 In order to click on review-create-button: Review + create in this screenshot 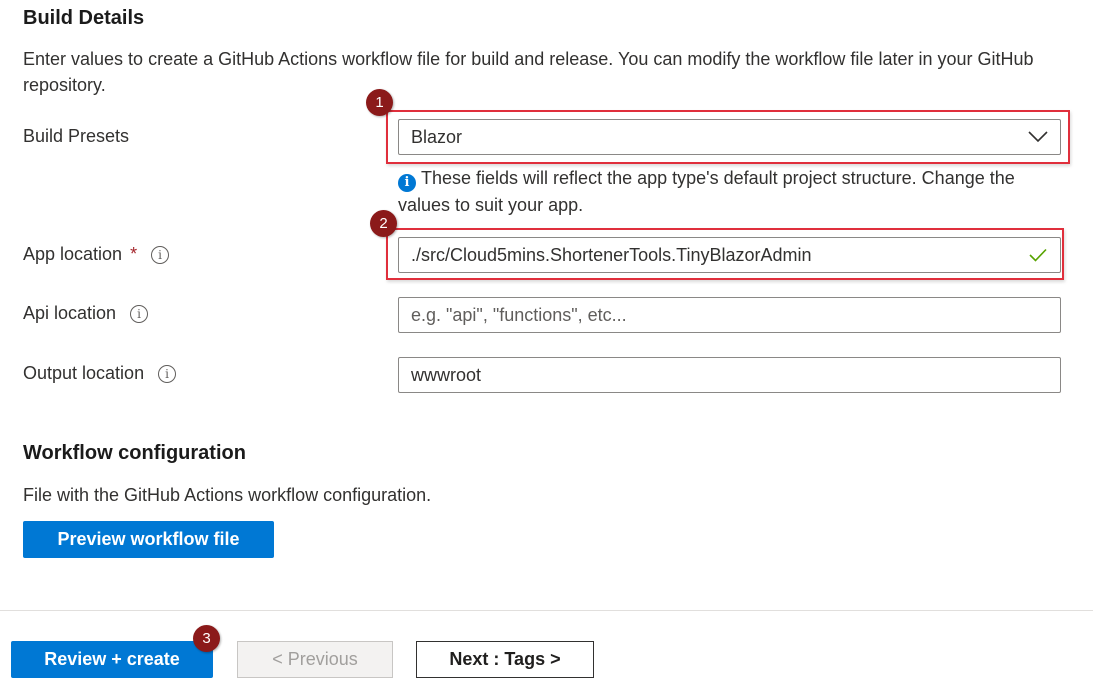, I will do `click(112, 659)`.